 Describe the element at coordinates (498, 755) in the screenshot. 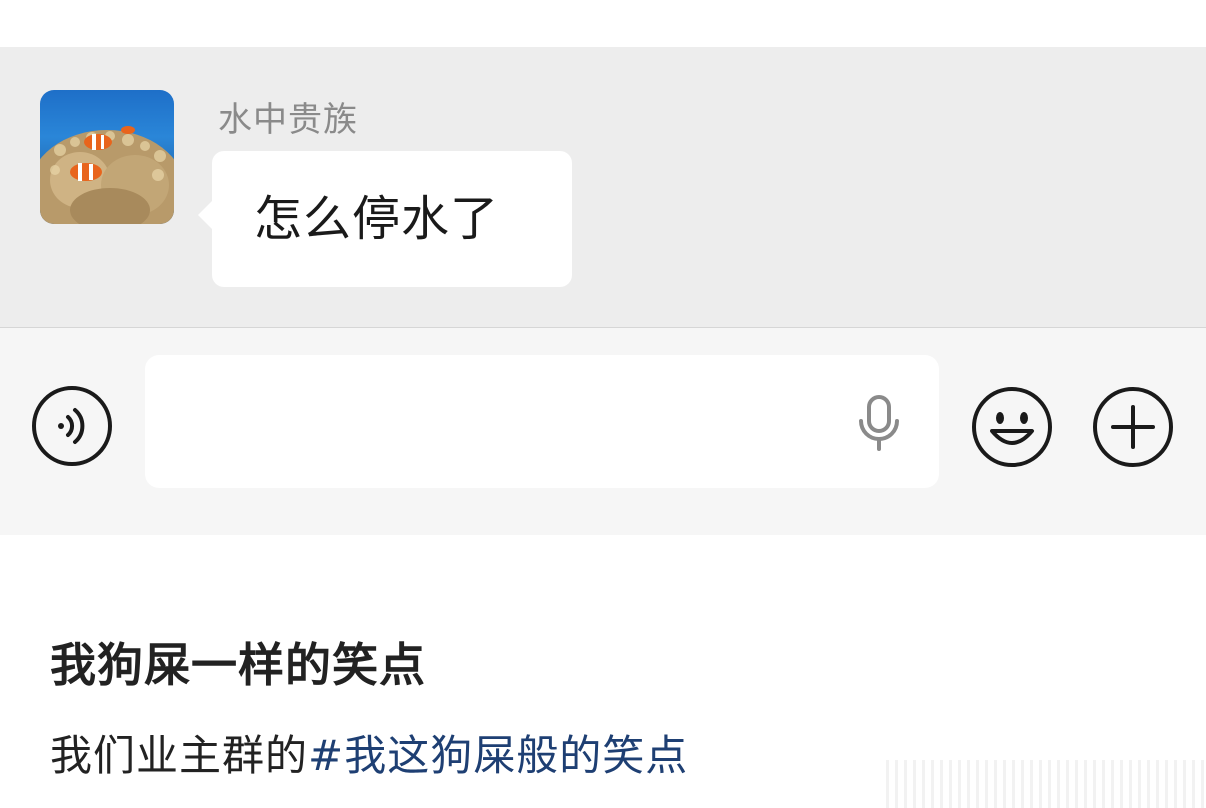

I see `hashtag-link: #我这狗屎般的笑点` at that location.